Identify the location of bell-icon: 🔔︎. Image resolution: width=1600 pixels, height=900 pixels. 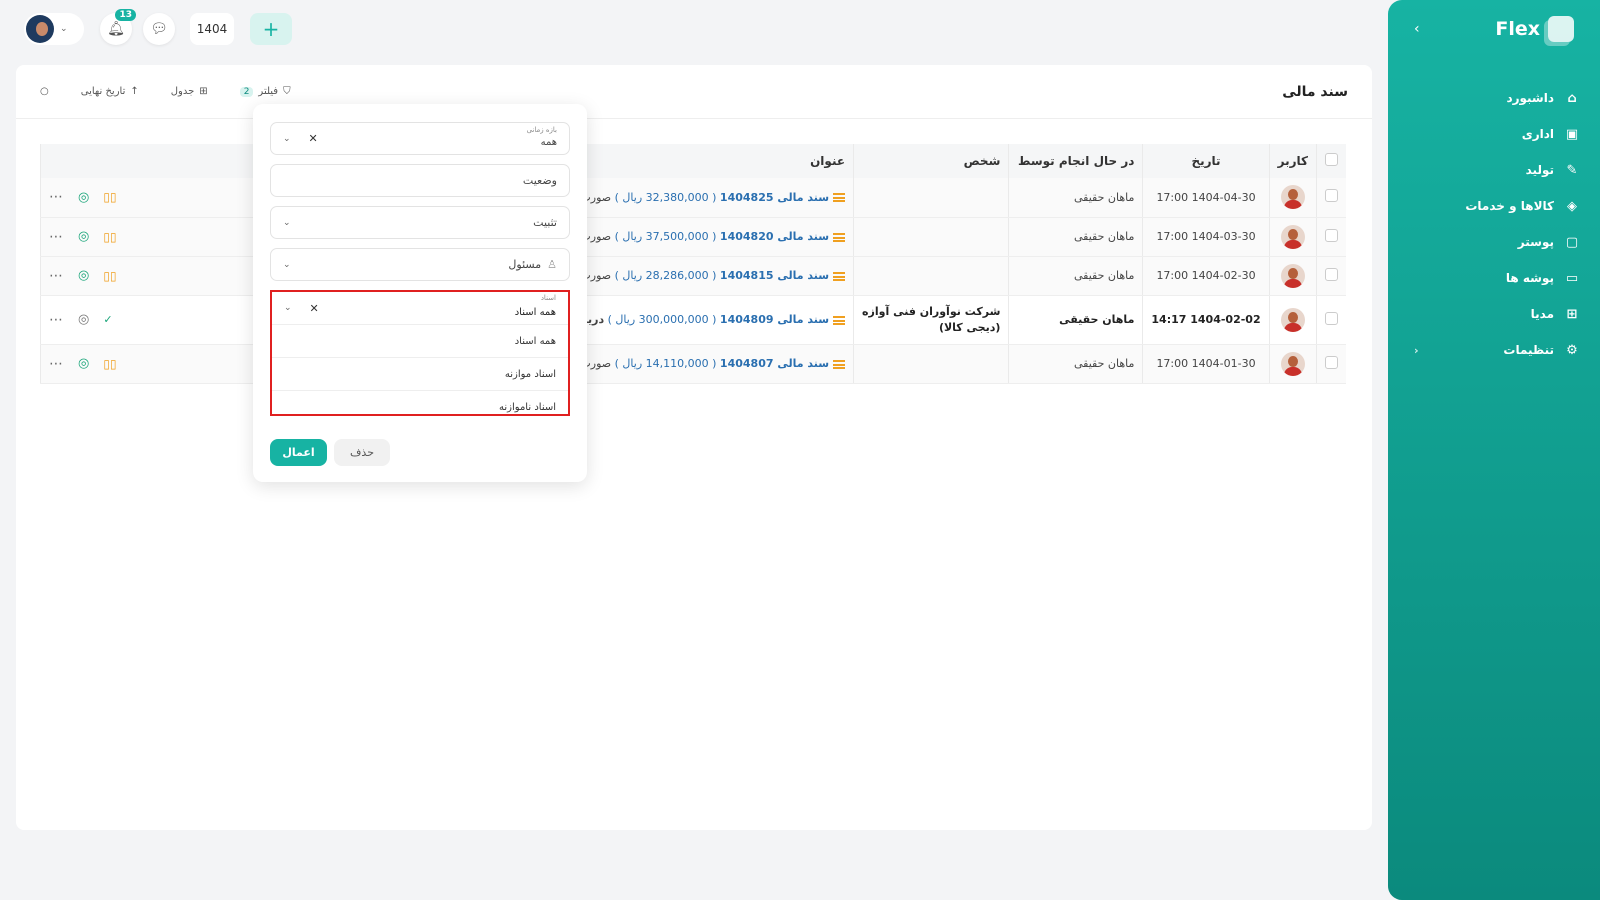
(116, 29).